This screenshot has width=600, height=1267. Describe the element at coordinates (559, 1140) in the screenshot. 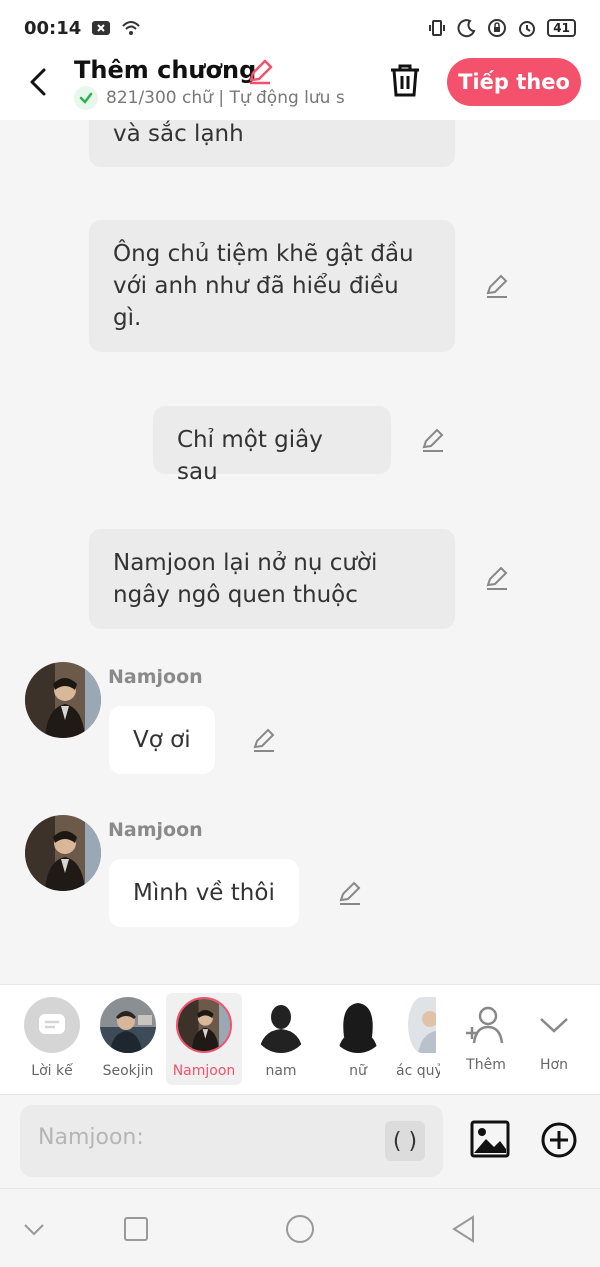

I see `plus-circle-icon` at that location.